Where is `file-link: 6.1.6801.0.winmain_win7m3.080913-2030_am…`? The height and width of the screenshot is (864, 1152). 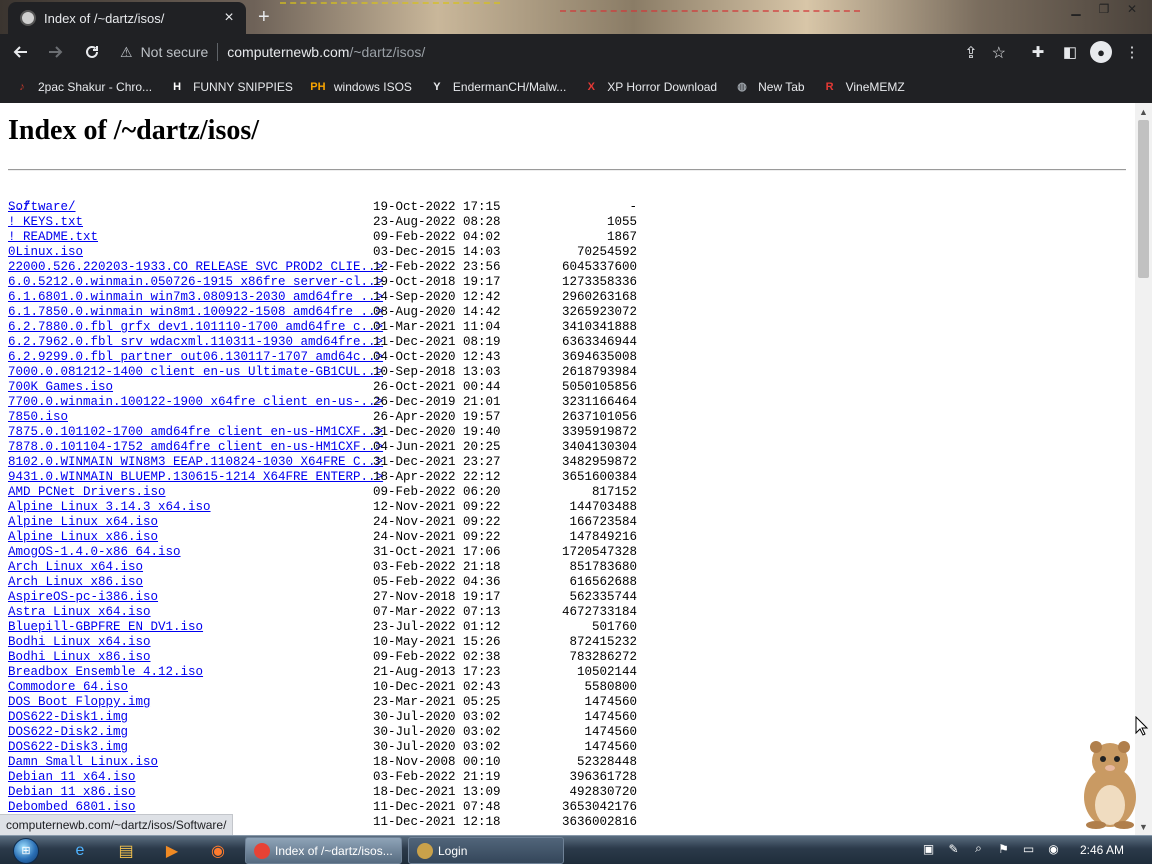 file-link: 6.1.6801.0.winmain_win7m3.080913-2030_am… is located at coordinates (195, 297).